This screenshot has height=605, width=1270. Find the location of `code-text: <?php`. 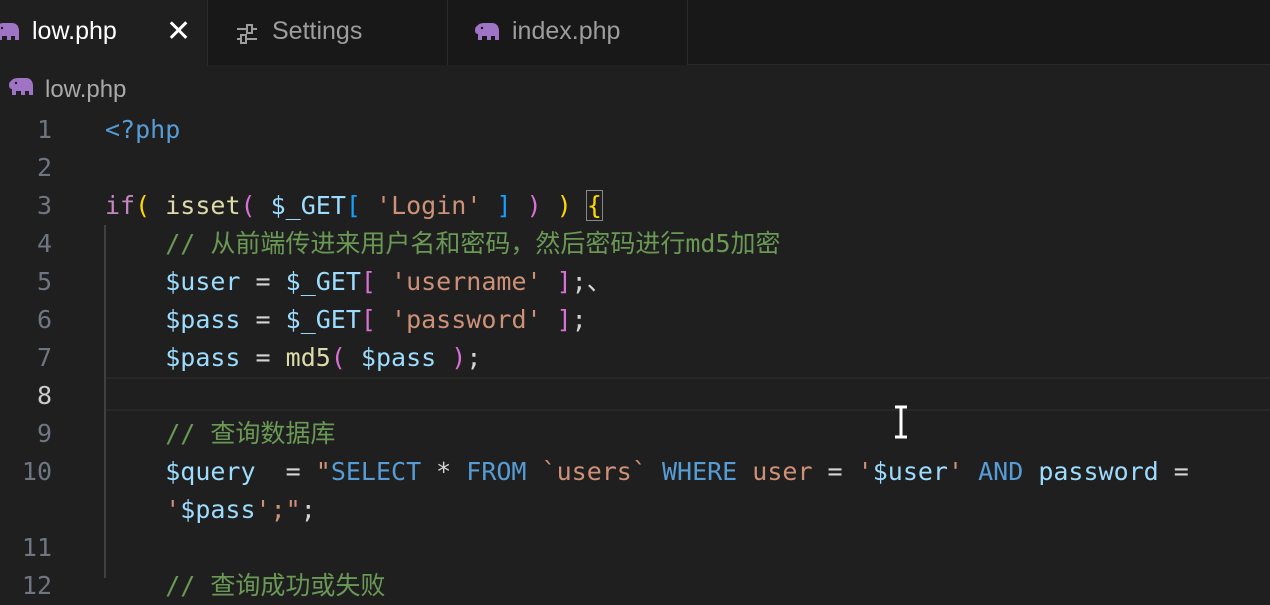

code-text: <?php is located at coordinates (142, 130).